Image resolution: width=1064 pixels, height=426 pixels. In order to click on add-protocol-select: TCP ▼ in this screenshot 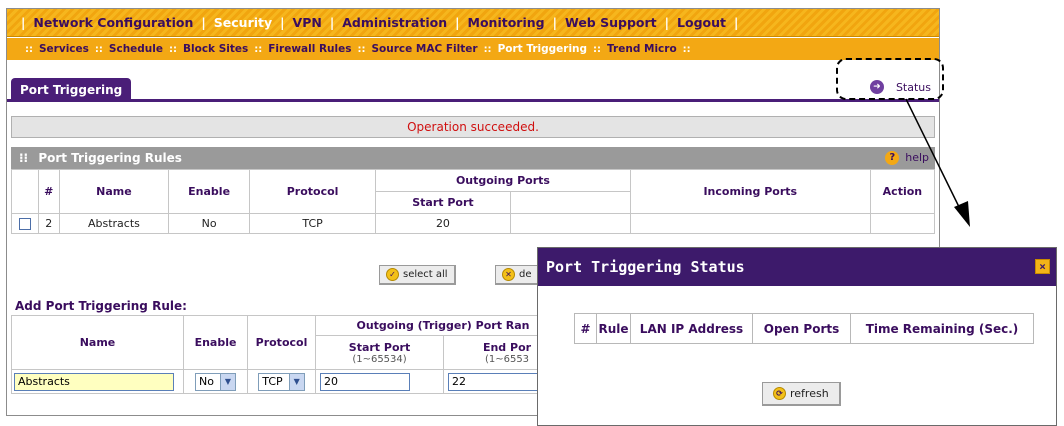, I will do `click(281, 381)`.